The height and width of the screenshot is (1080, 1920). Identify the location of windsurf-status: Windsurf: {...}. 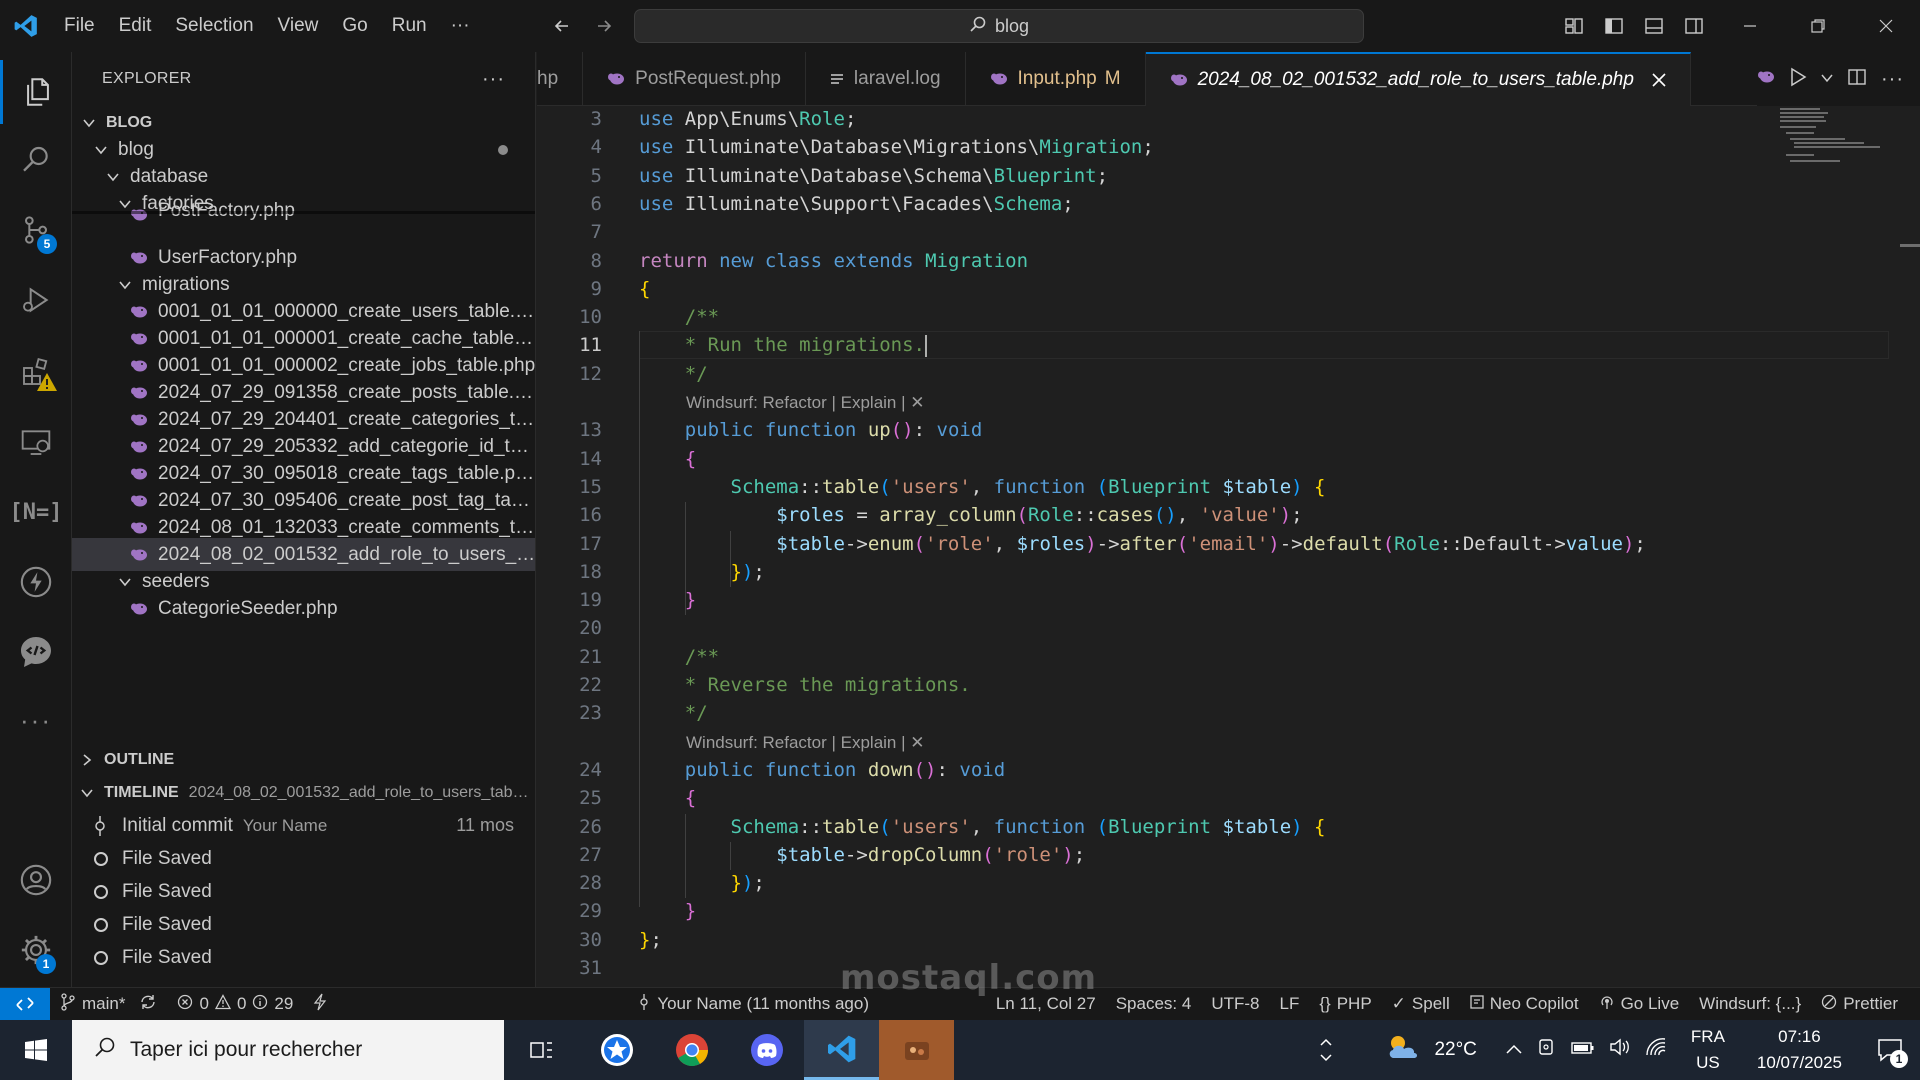
(1750, 1004).